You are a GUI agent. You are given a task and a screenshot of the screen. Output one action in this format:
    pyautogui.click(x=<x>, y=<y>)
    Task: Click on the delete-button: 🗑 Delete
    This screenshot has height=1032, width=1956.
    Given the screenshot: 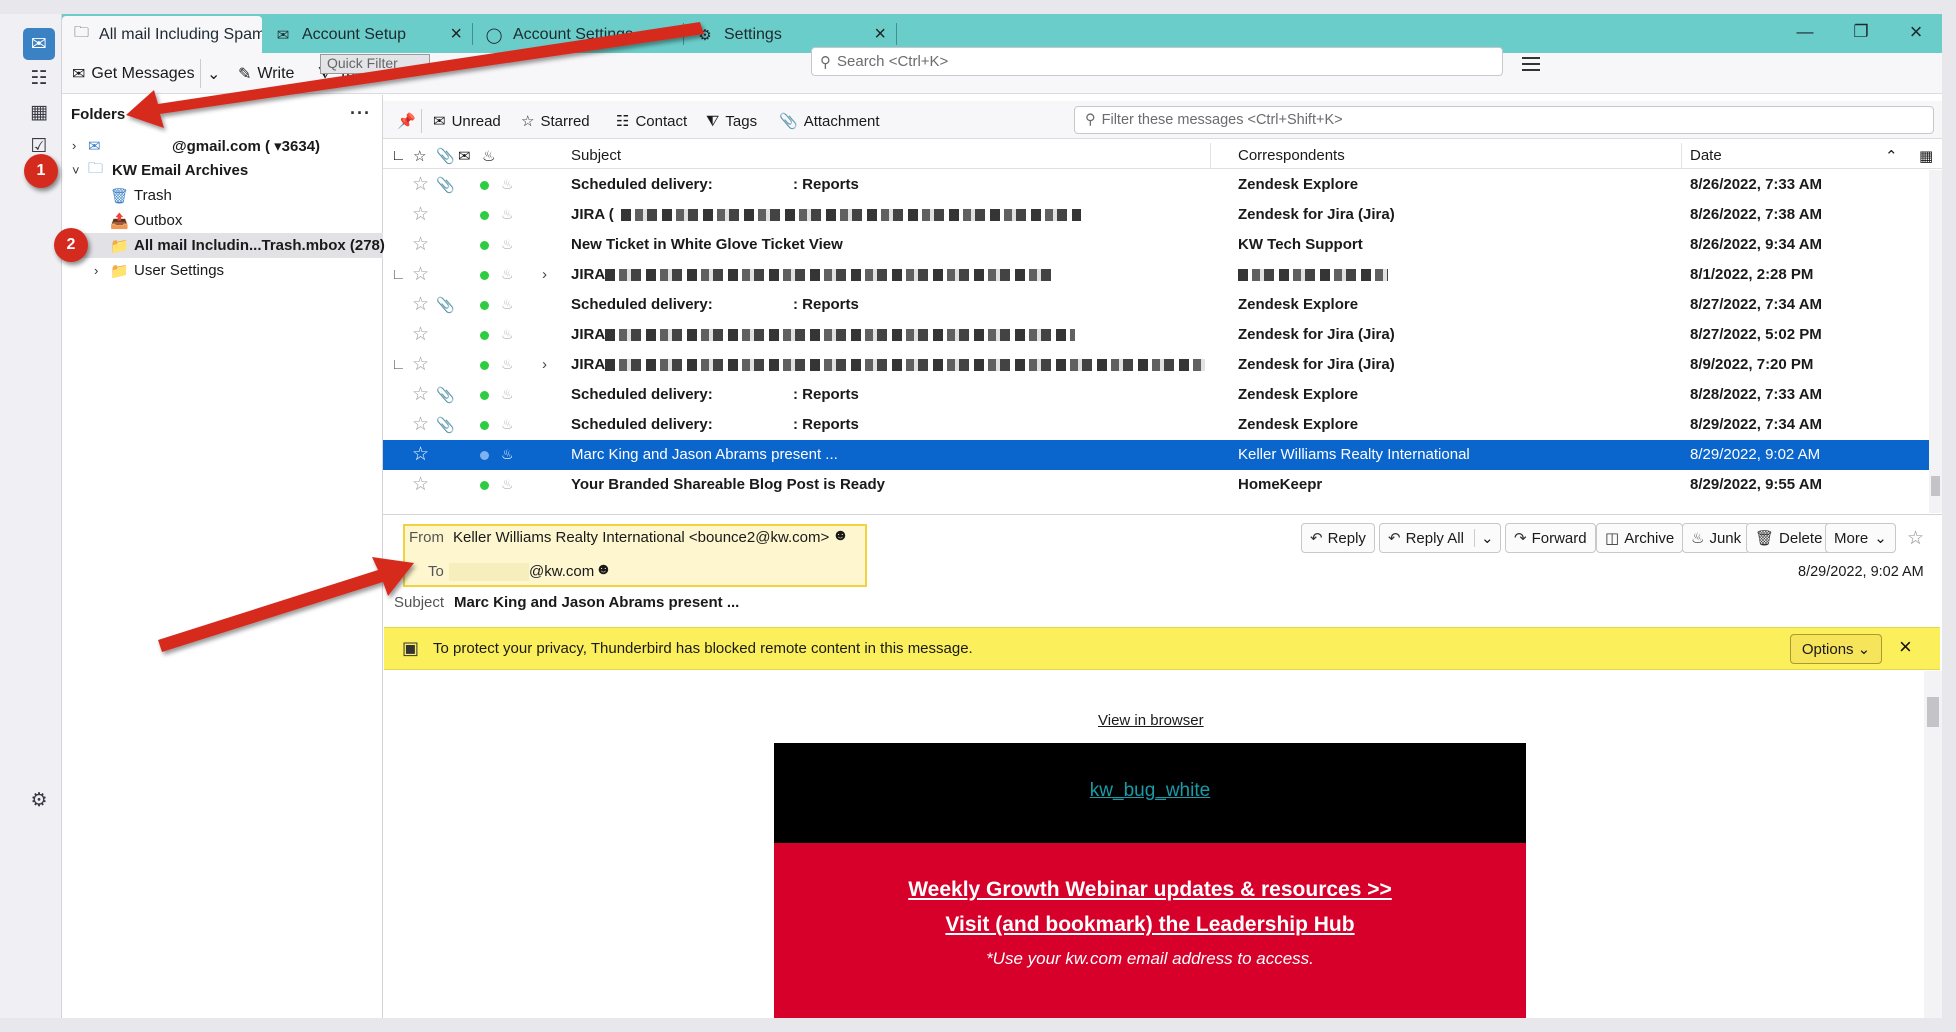 What is the action you would take?
    pyautogui.click(x=1789, y=538)
    